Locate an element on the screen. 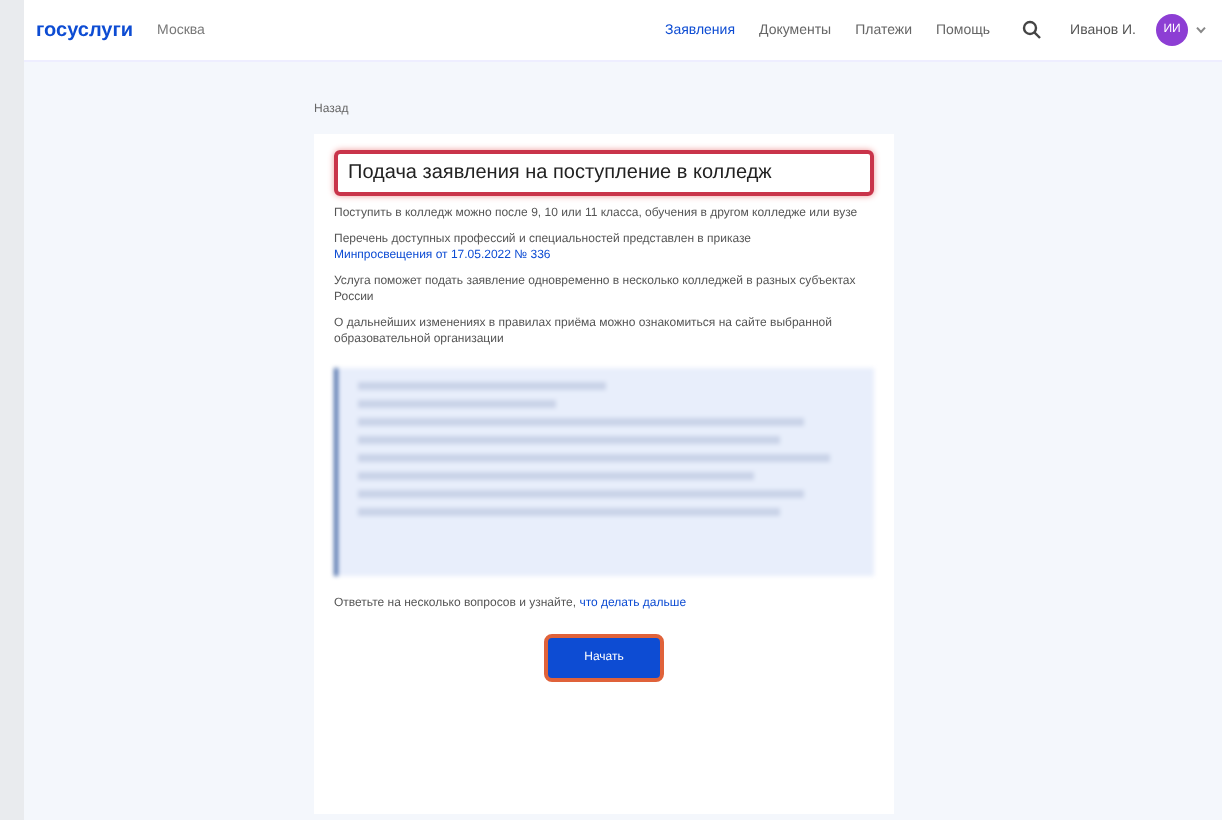  logo: госуслуги is located at coordinates (85, 30).